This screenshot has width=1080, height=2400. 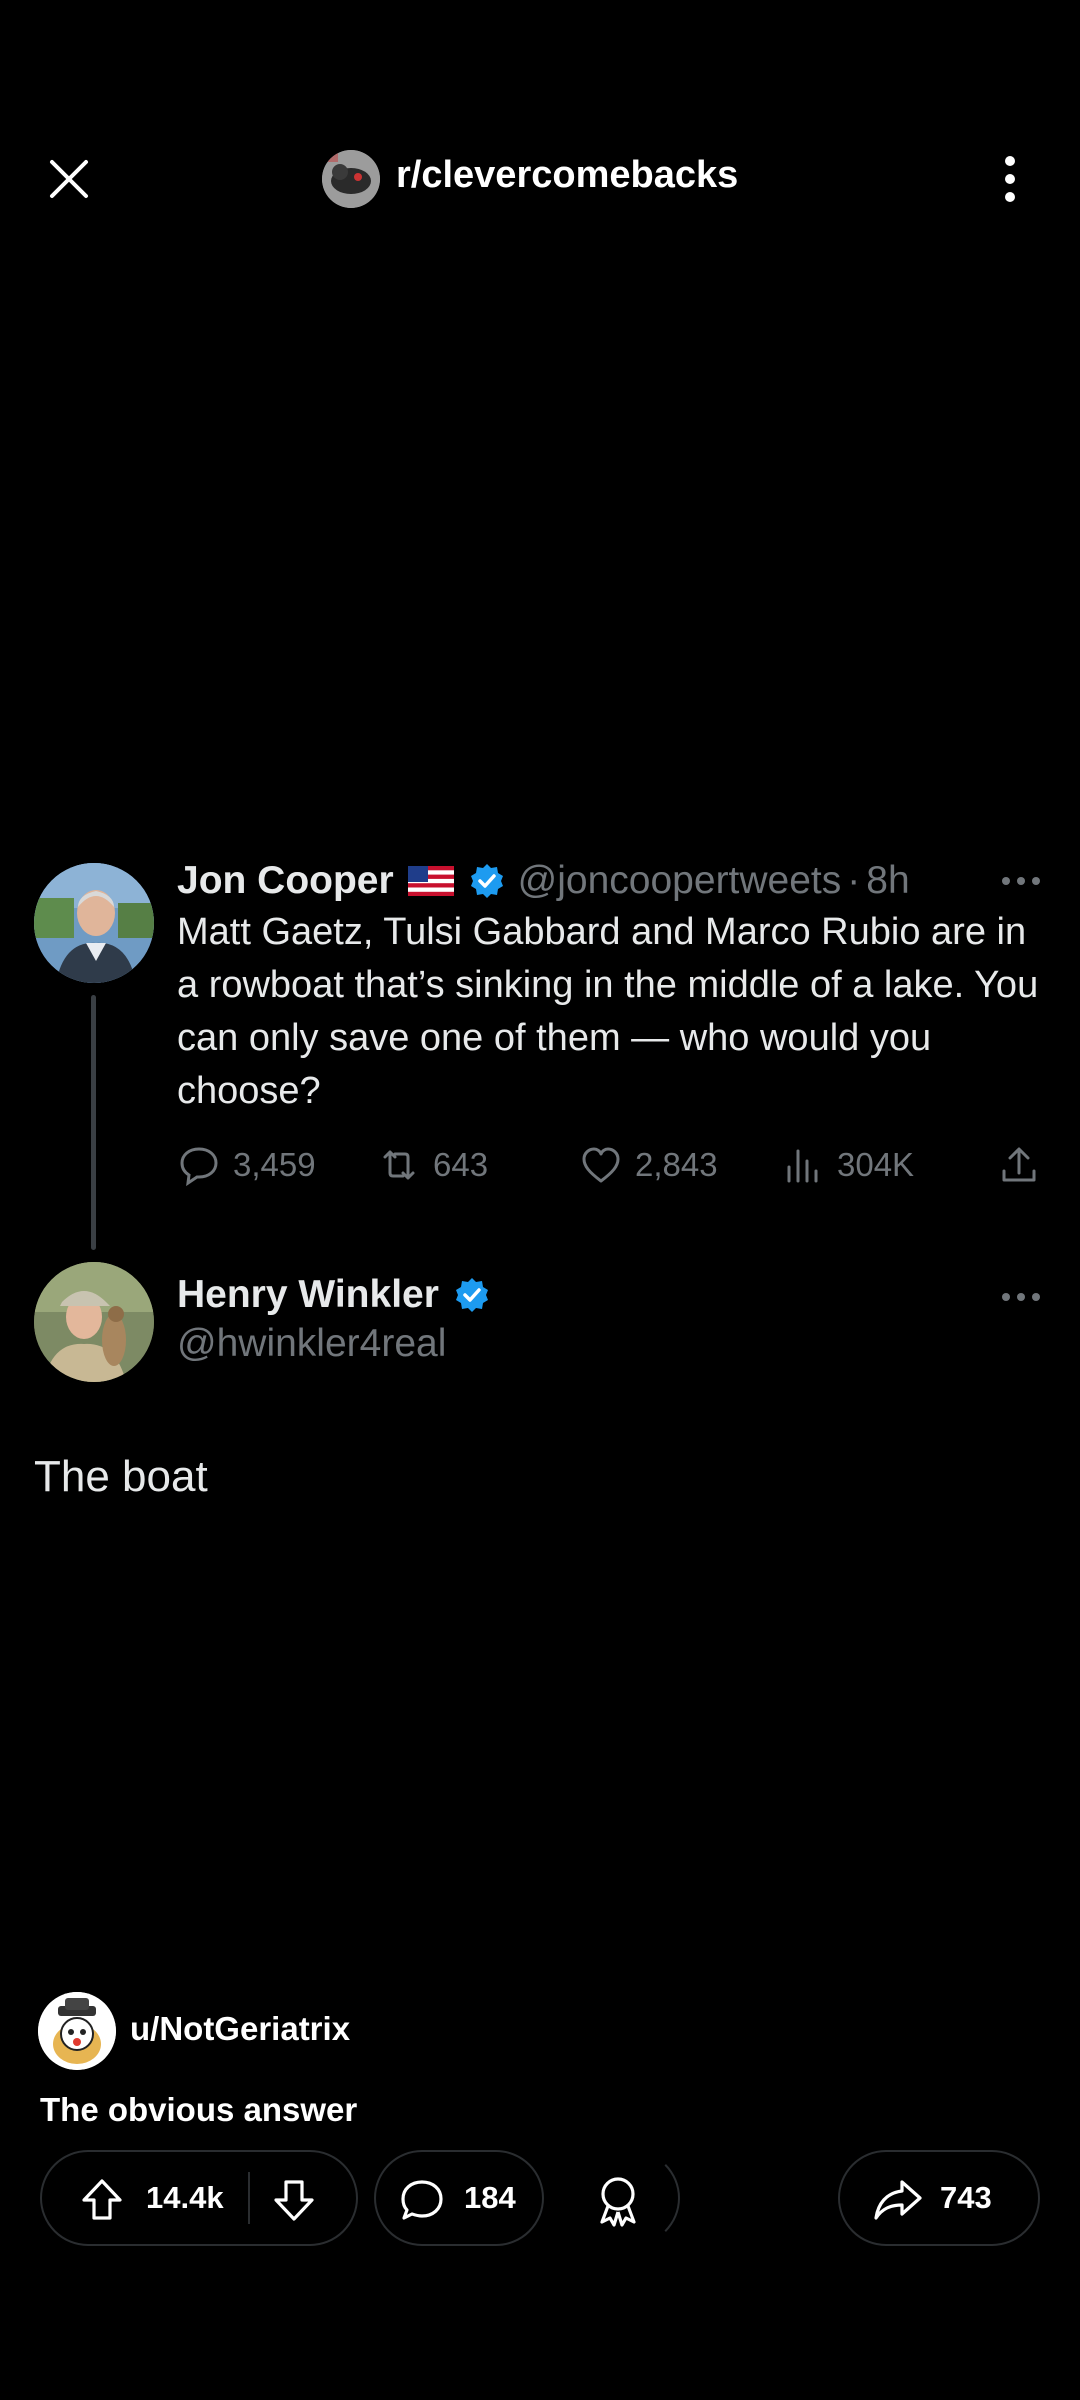 I want to click on reply-count: 3,459, so click(x=274, y=1164).